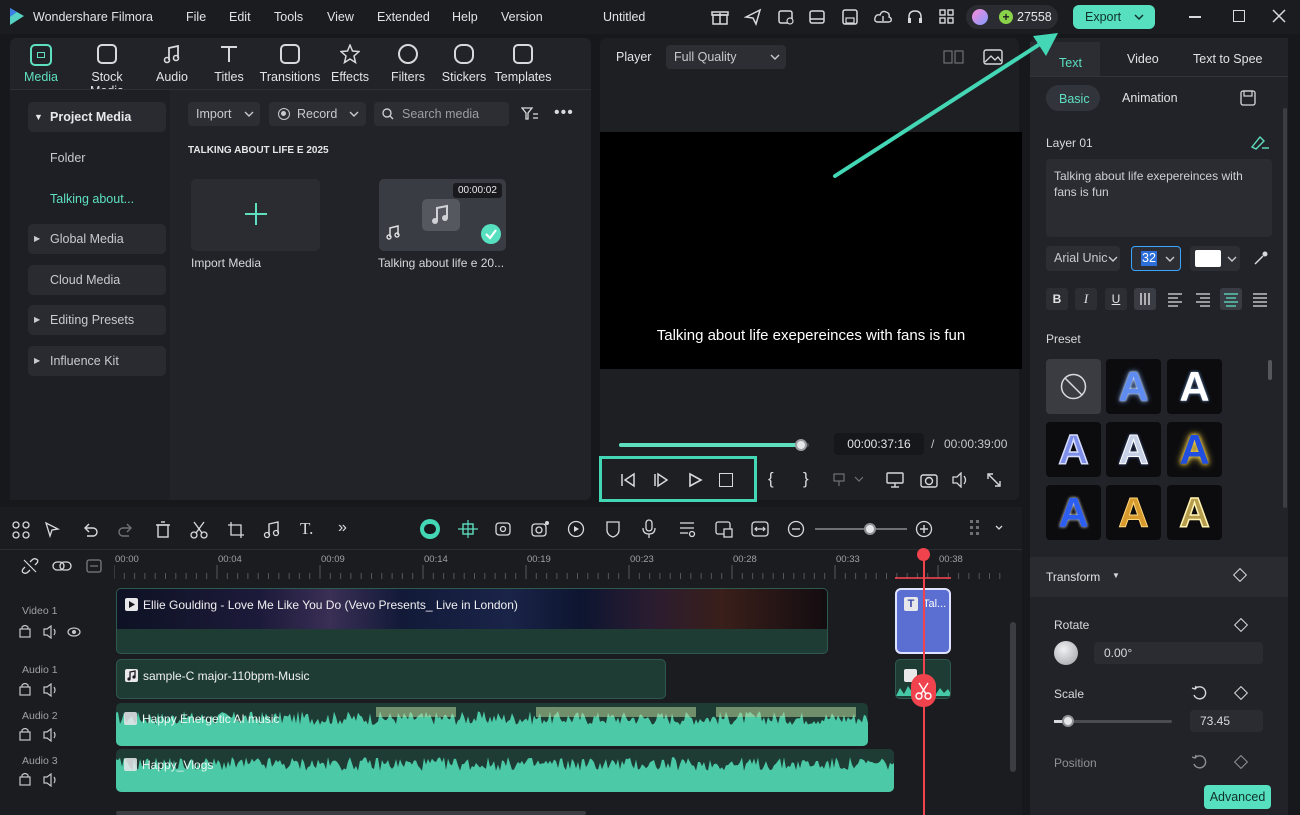 Image resolution: width=1300 pixels, height=815 pixels. Describe the element at coordinates (541, 529) in the screenshot. I see `ai-effects-icon` at that location.